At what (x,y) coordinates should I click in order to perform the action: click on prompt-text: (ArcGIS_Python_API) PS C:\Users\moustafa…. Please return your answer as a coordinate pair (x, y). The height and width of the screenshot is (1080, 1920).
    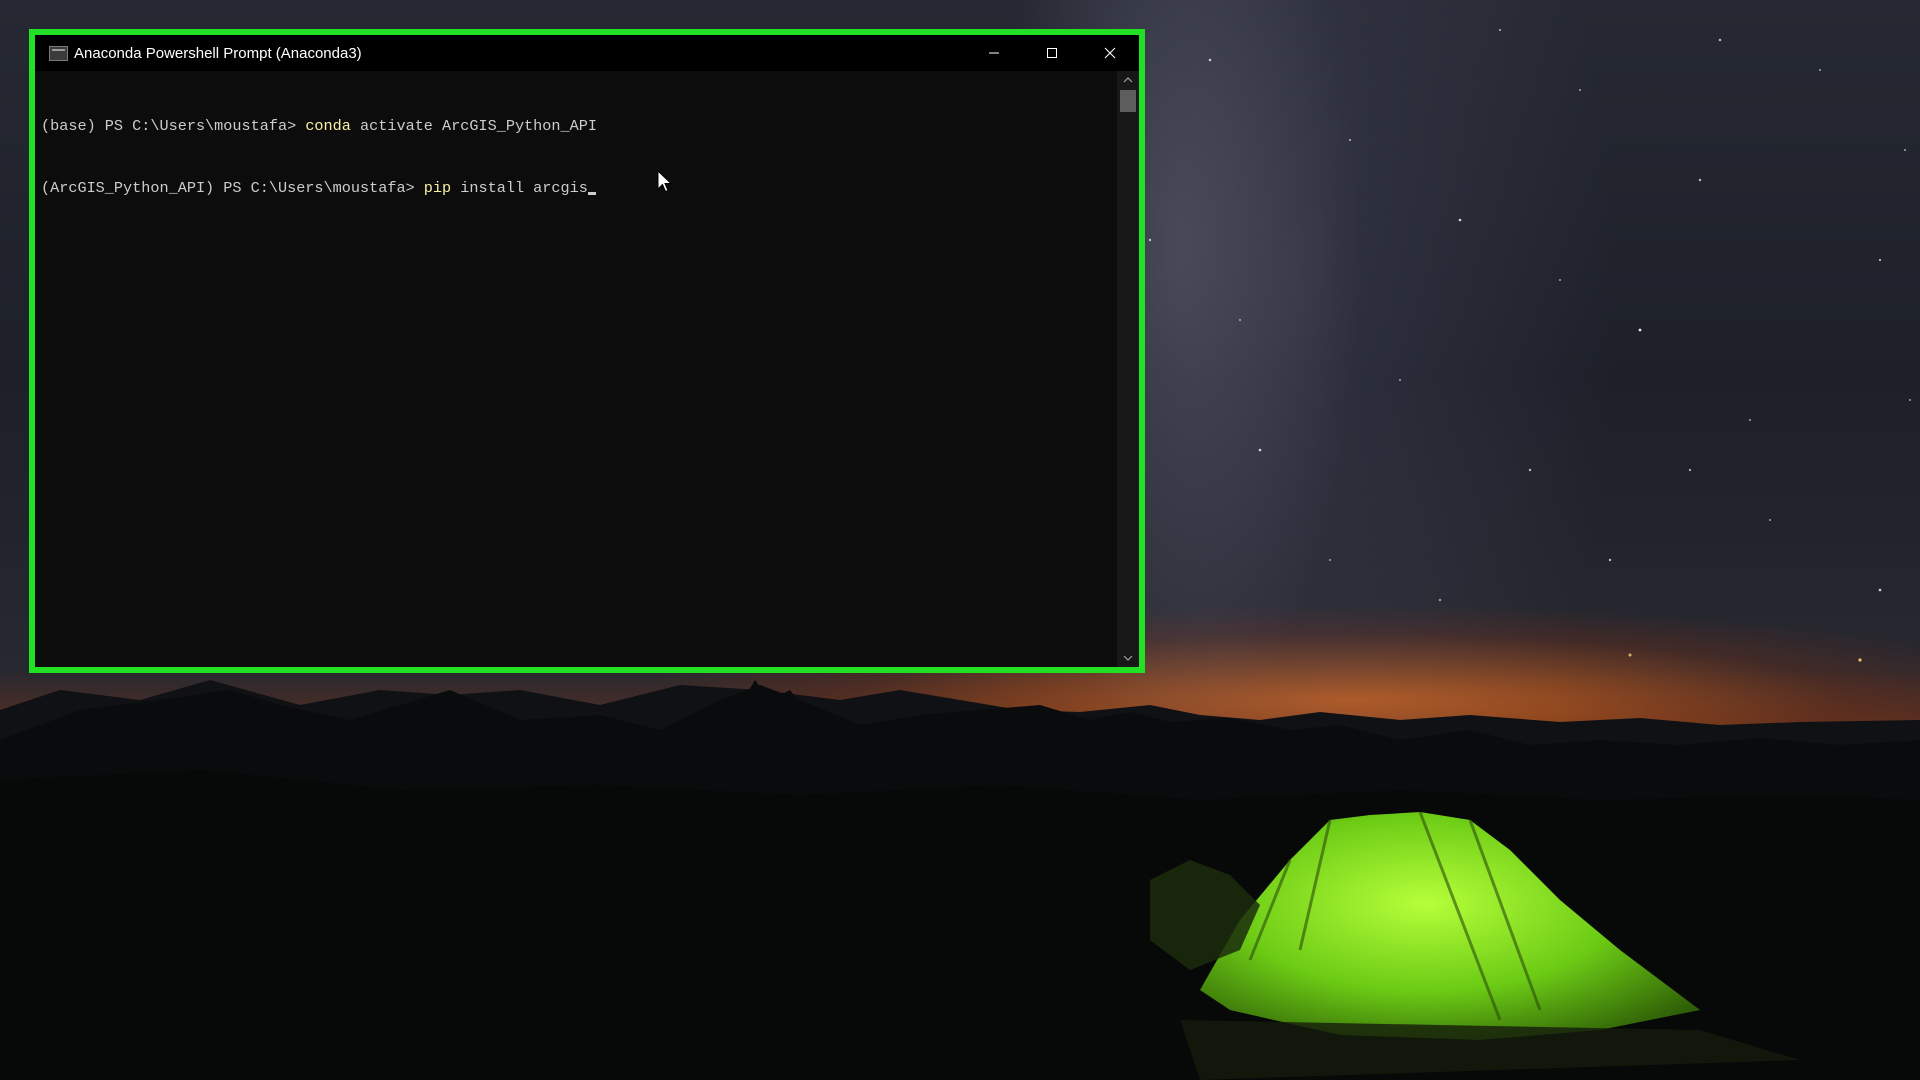
    Looking at the image, I should click on (232, 187).